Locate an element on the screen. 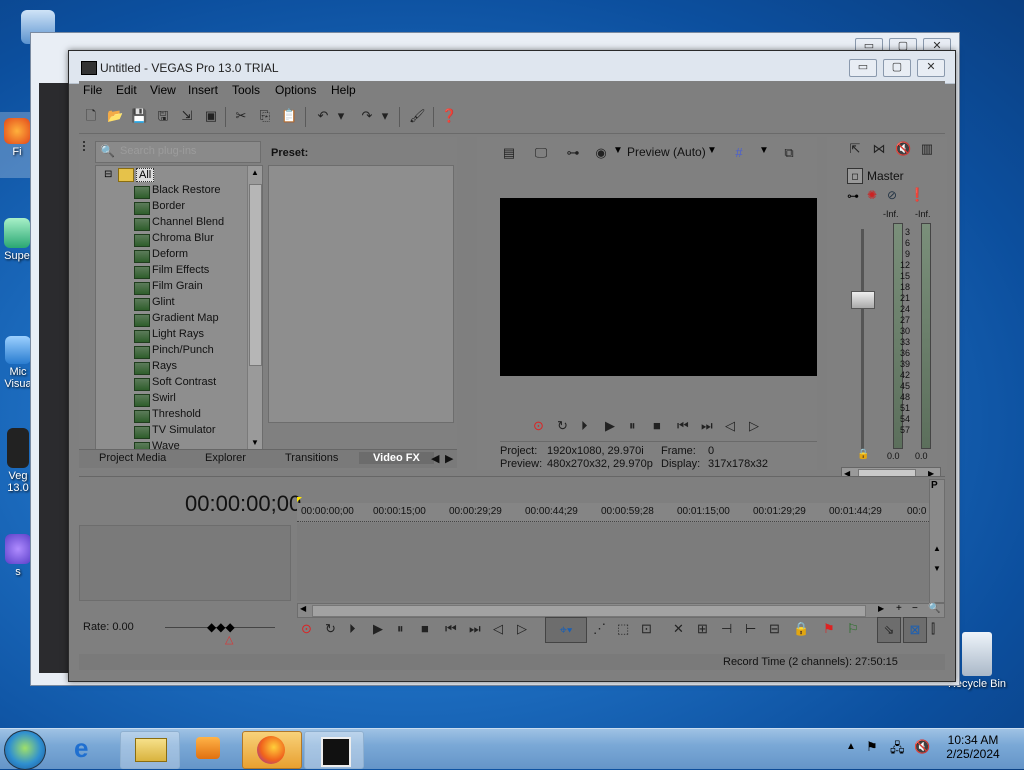 The height and width of the screenshot is (770, 1024). tab-scroll-right-icon: ▶ is located at coordinates (449, 458).